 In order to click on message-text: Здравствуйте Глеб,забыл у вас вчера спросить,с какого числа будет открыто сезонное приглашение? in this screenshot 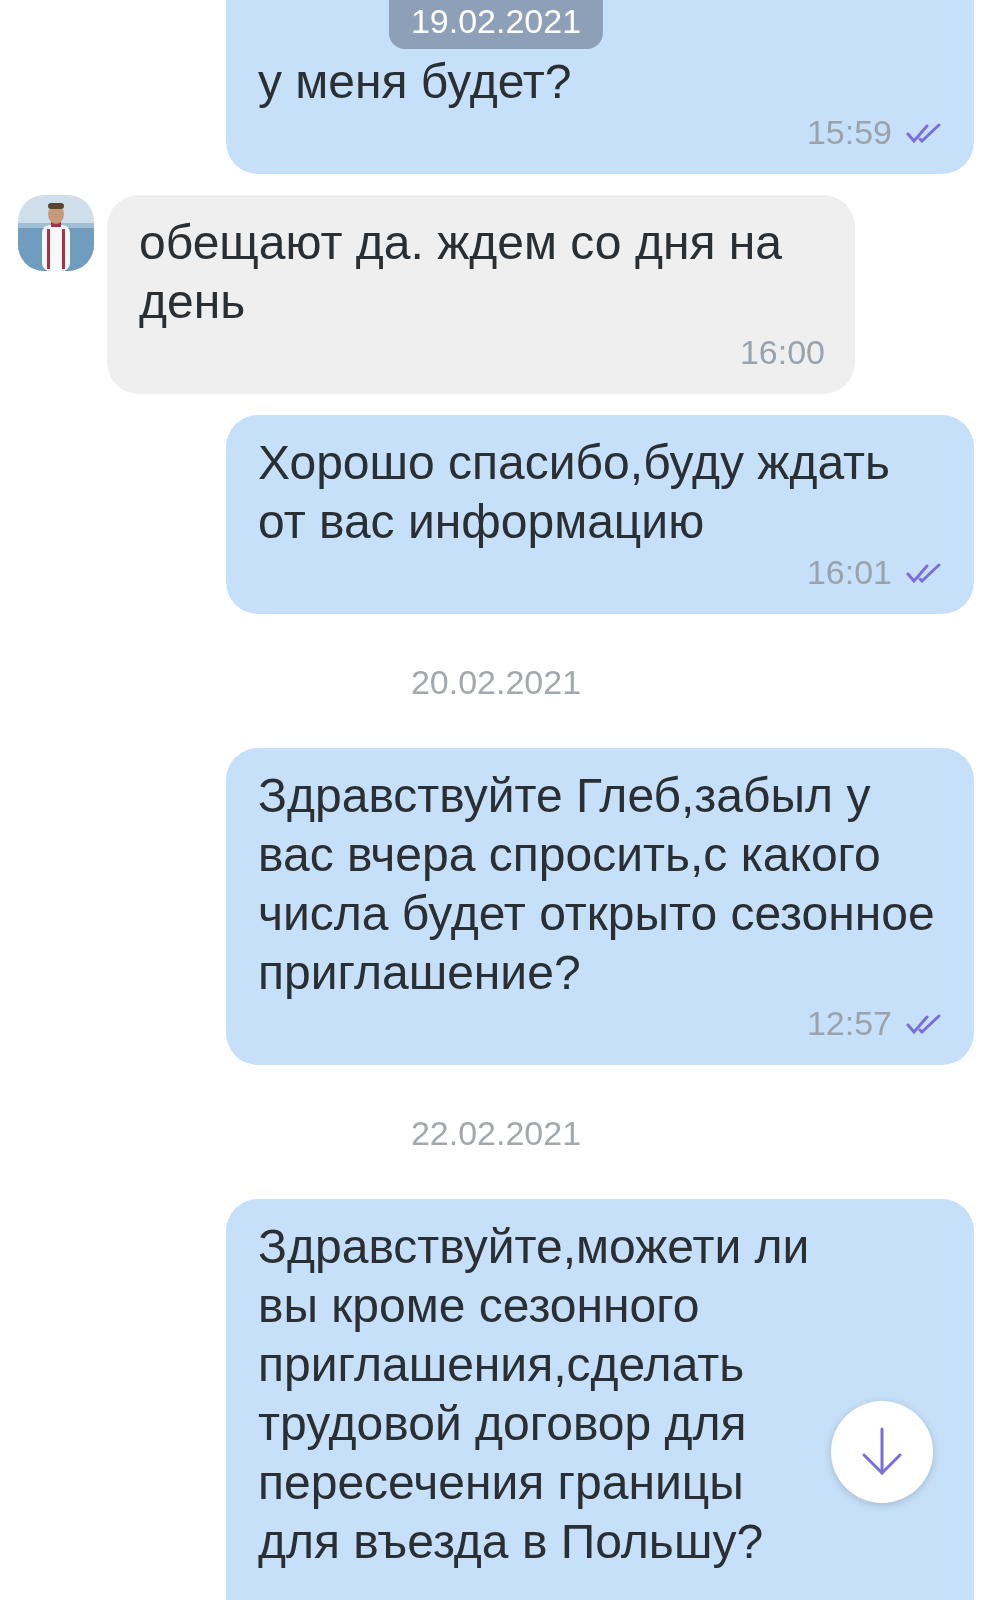, I will do `click(597, 884)`.